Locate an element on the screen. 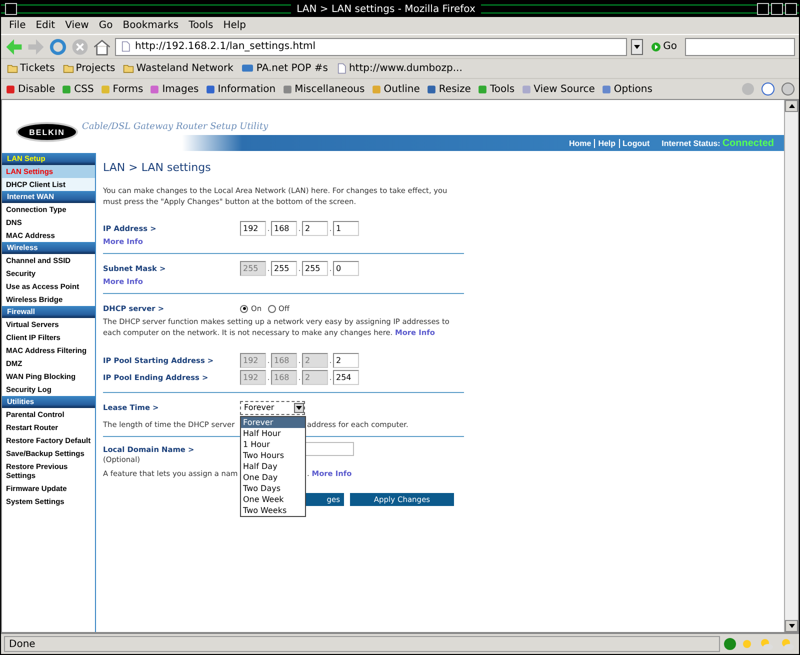  page-title: LAN > LAN settings is located at coordinates (157, 167).